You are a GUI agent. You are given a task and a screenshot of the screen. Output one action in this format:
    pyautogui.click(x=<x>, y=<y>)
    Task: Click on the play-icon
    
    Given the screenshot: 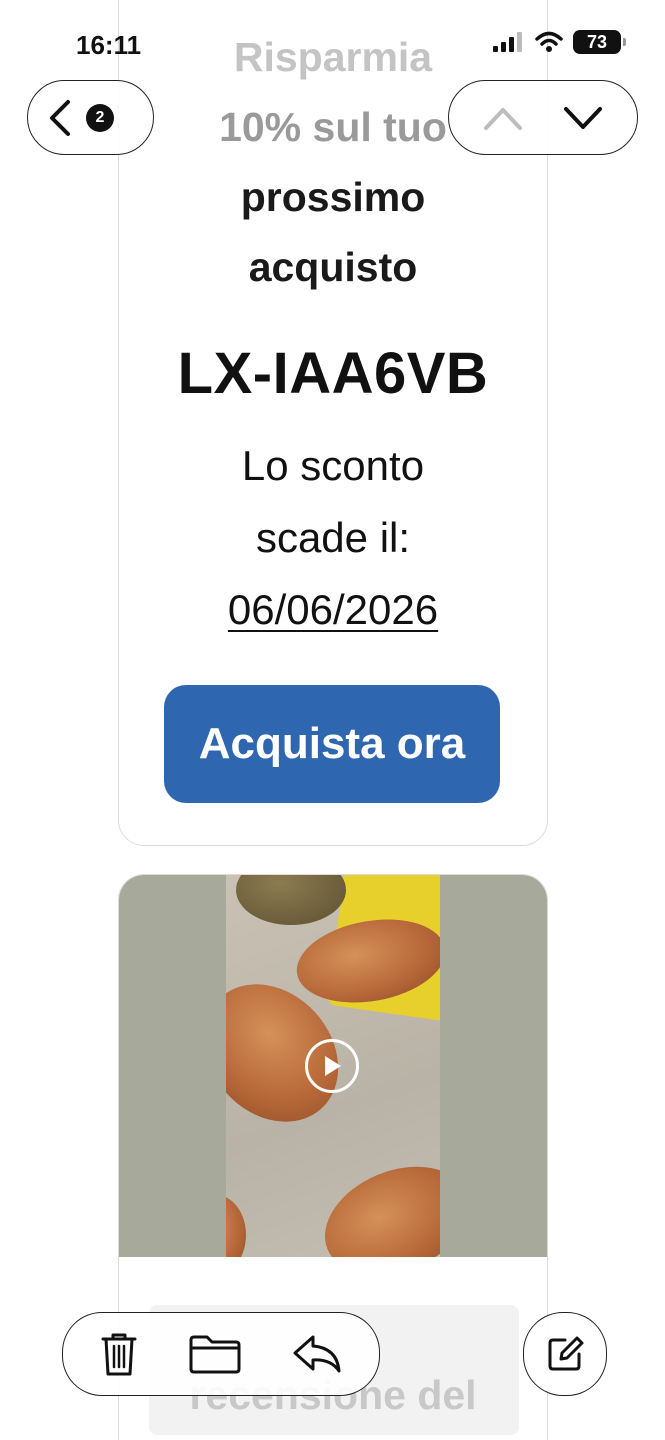 What is the action you would take?
    pyautogui.click(x=332, y=1066)
    